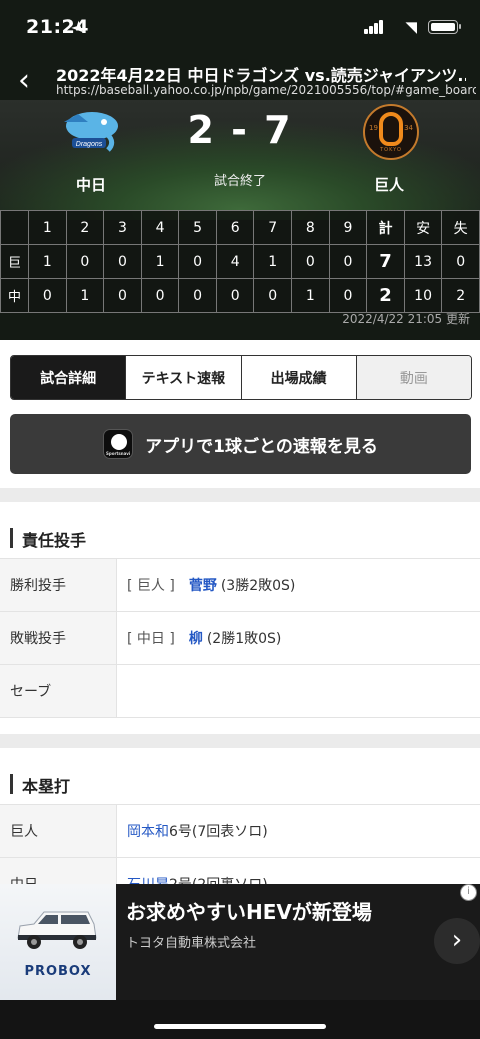 This screenshot has width=480, height=1039. I want to click on ad-info-icon: i, so click(468, 892).